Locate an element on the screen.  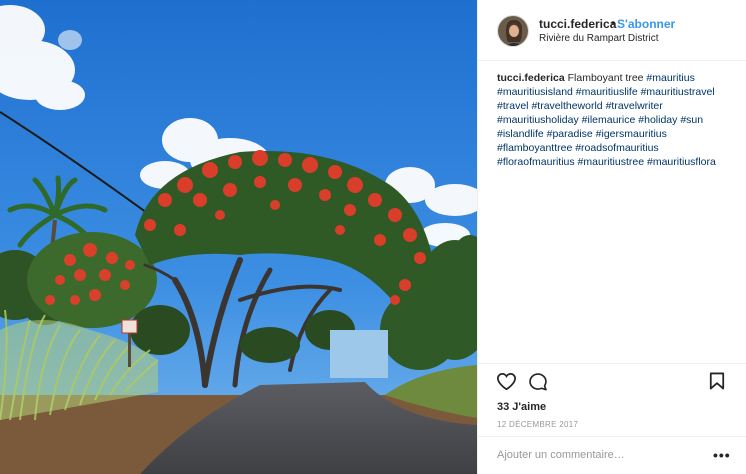
post-actions: 33 J'aime 12 DÉCEMBRE 2017 ••• is located at coordinates (612, 418).